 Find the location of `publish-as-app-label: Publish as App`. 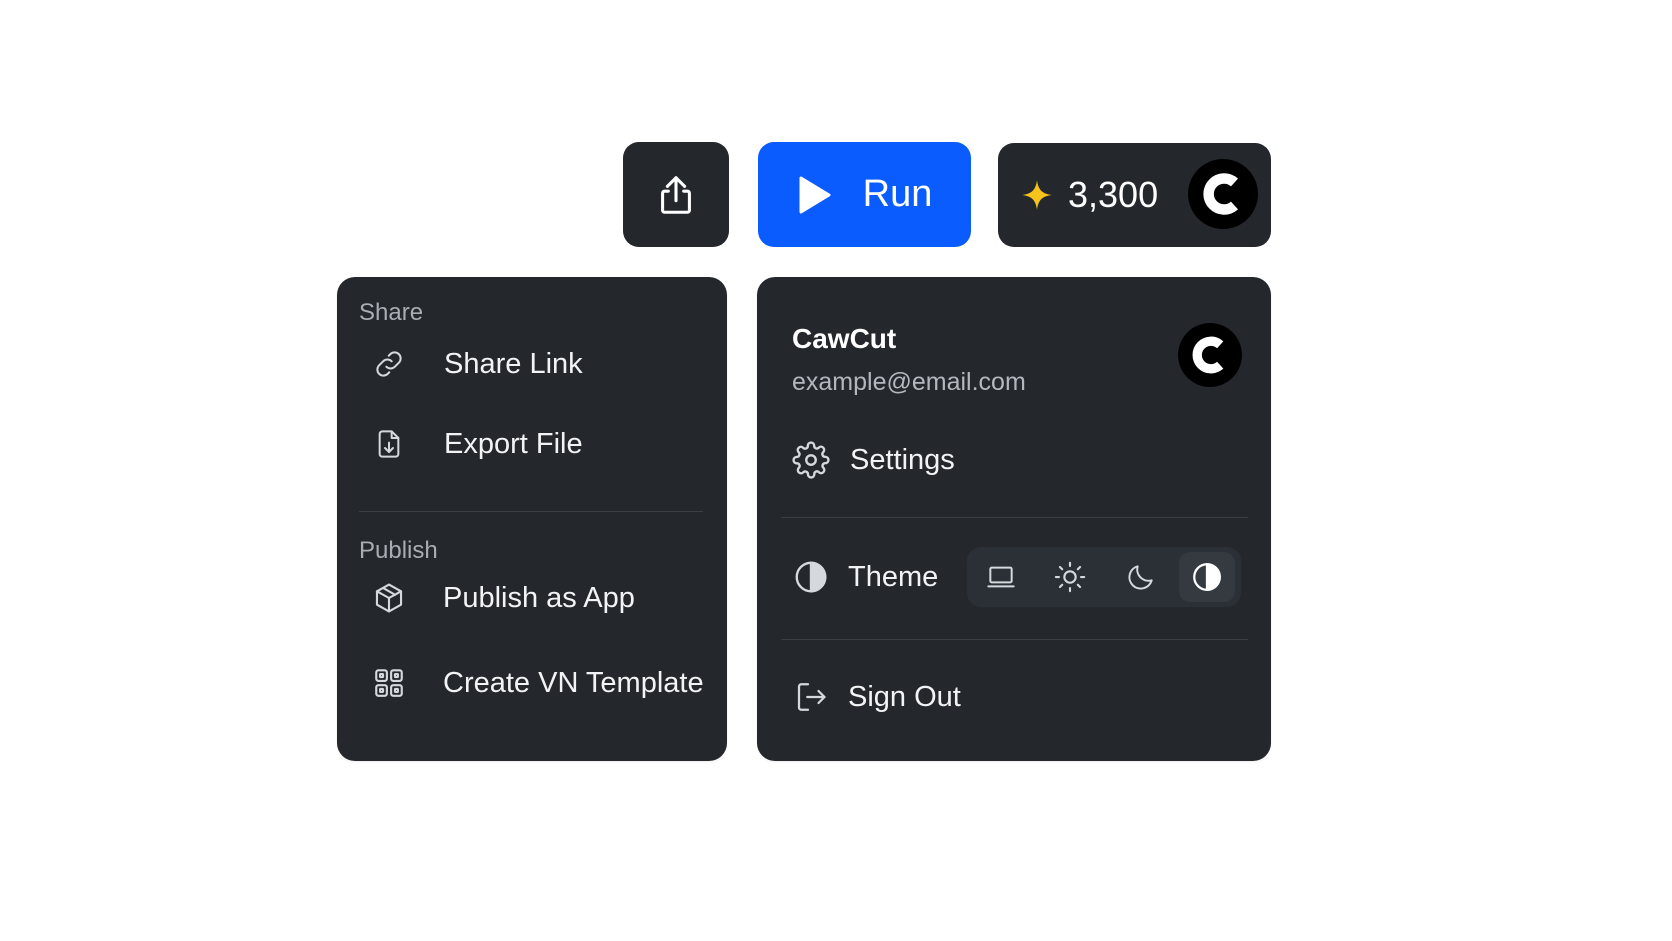

publish-as-app-label: Publish as App is located at coordinates (539, 597).